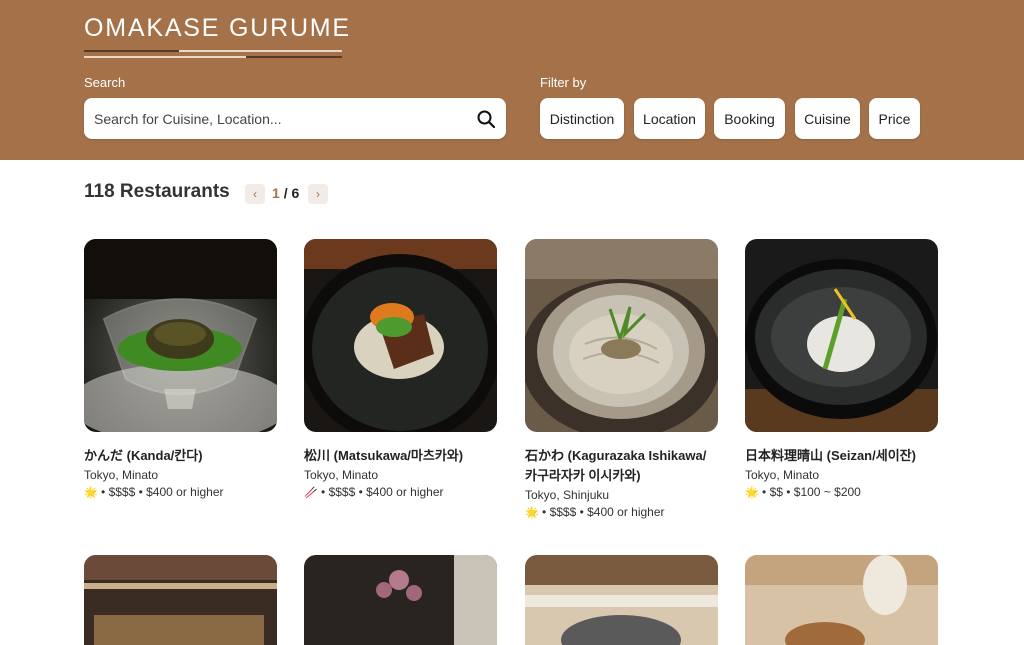  What do you see at coordinates (400, 456) in the screenshot?
I see `restaurant-name: 松川 (Matsukawa/마츠카와)` at bounding box center [400, 456].